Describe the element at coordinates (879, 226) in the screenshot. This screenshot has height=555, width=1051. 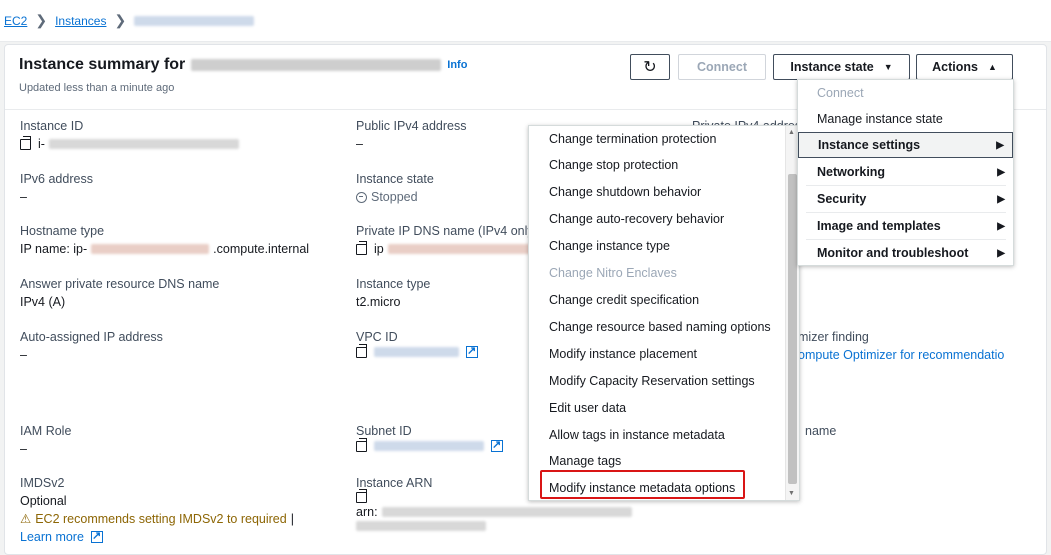
I see `actions-item-label: Image and templates` at that location.